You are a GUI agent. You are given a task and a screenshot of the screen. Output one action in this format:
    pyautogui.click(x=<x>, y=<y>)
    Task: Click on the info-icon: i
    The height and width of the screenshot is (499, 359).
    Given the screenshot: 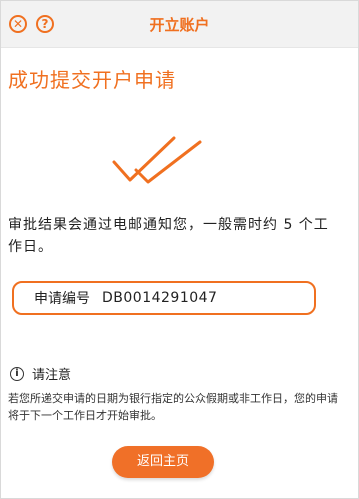 What is the action you would take?
    pyautogui.click(x=17, y=373)
    